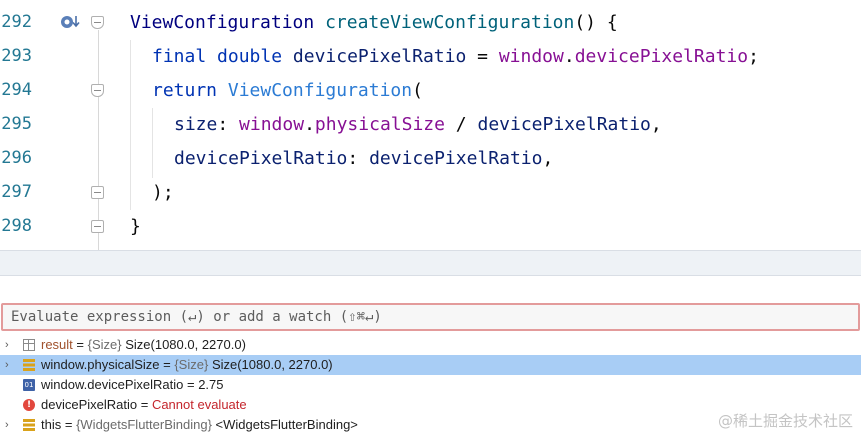 The height and width of the screenshot is (437, 861). Describe the element at coordinates (379, 124) in the screenshot. I see `code-token: physicalSize` at that location.